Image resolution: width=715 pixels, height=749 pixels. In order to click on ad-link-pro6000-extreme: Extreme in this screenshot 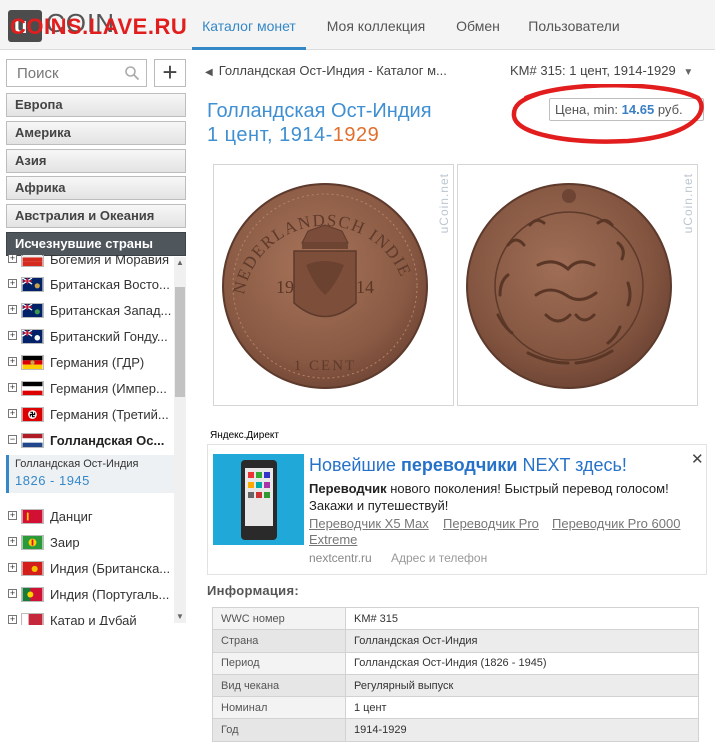, I will do `click(333, 539)`.